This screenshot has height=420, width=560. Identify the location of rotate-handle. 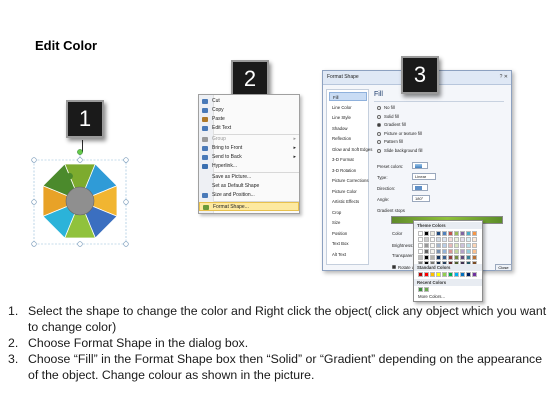
(80, 152).